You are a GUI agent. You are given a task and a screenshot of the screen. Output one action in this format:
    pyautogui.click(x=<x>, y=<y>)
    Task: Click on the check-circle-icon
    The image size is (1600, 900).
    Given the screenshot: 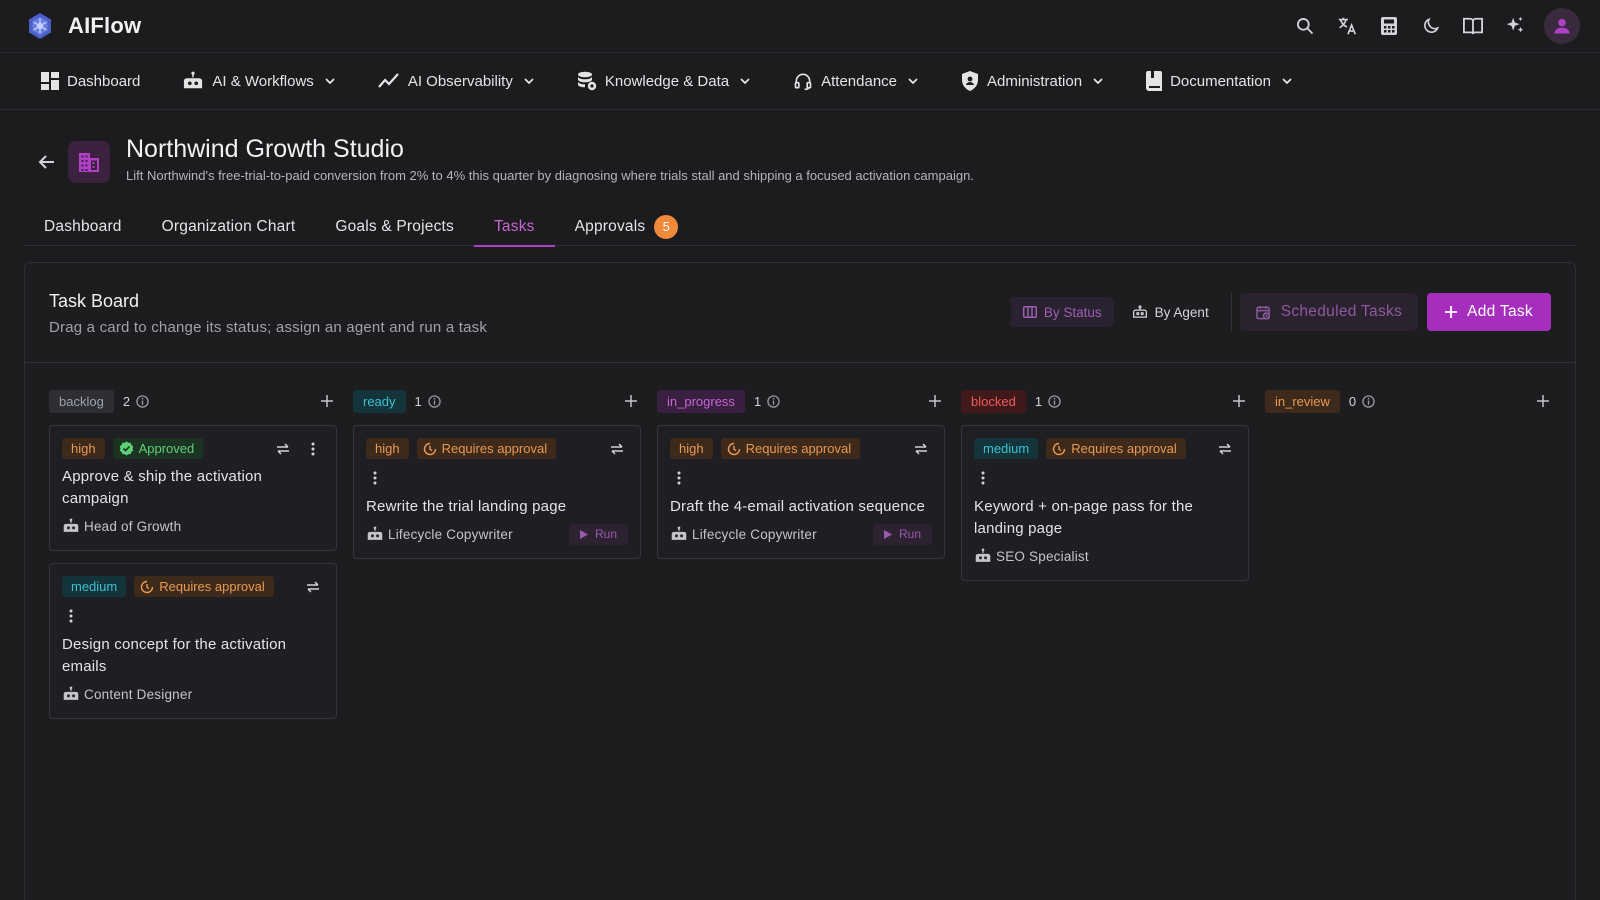 What is the action you would take?
    pyautogui.click(x=126, y=448)
    